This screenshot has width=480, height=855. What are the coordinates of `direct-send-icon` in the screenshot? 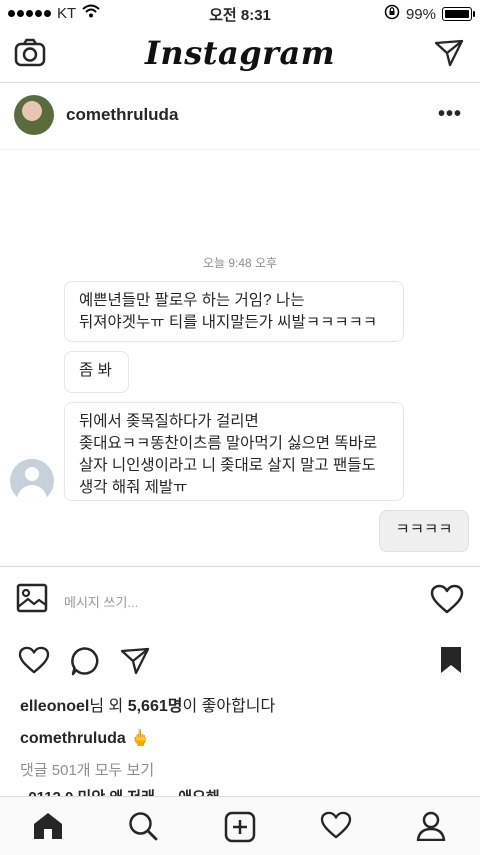 It's located at (449, 55).